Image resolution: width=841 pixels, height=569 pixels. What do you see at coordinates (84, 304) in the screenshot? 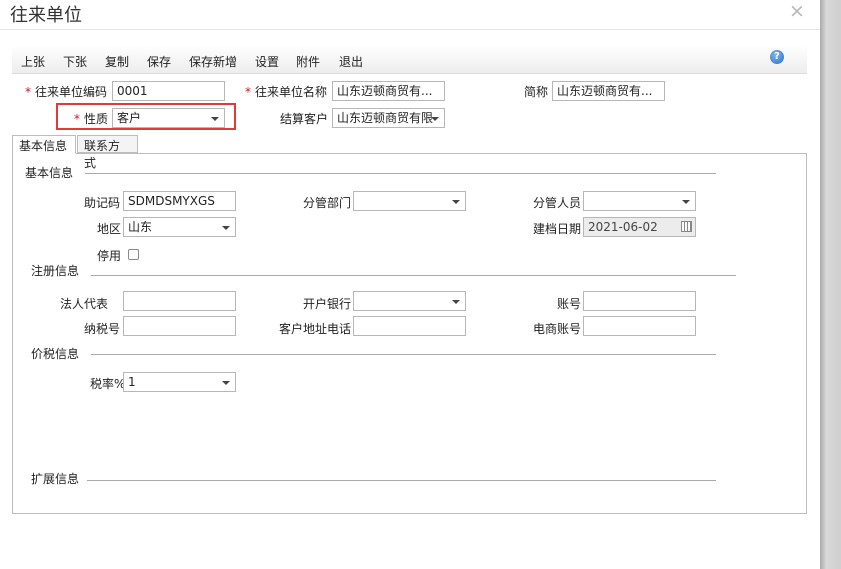
I see `legal-rep-label: 法人代表` at bounding box center [84, 304].